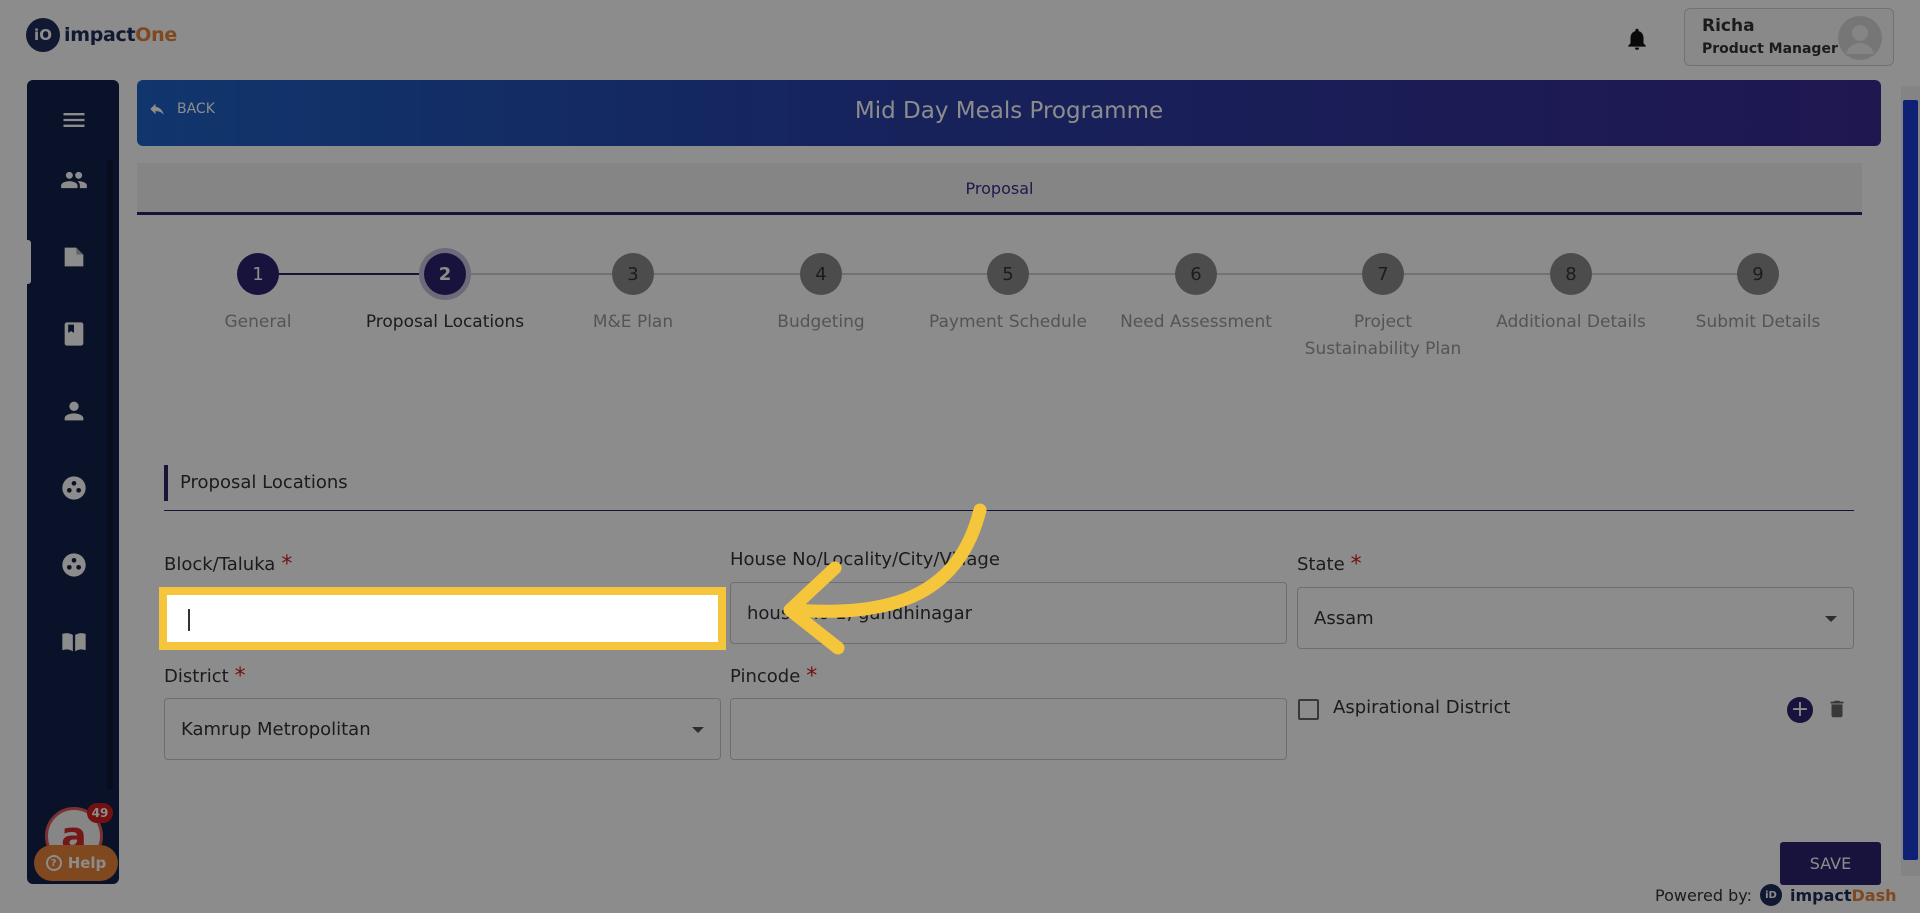 This screenshot has width=1920, height=913. What do you see at coordinates (1008, 274) in the screenshot?
I see `step-circle: 5` at bounding box center [1008, 274].